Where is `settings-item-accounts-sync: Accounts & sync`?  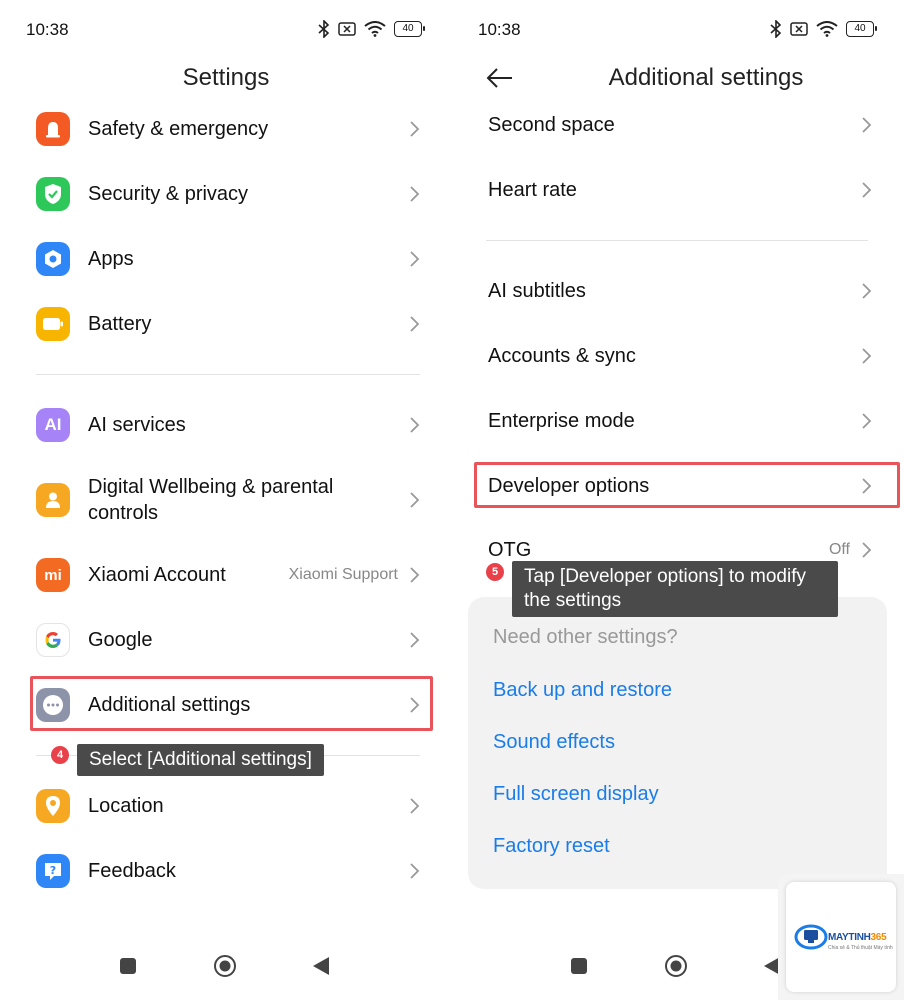
settings-item-accounts-sync: Accounts & sync is located at coordinates (680, 356).